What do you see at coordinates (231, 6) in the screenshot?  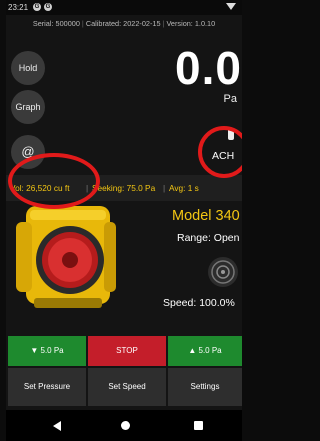 I see `wifi-icon` at bounding box center [231, 6].